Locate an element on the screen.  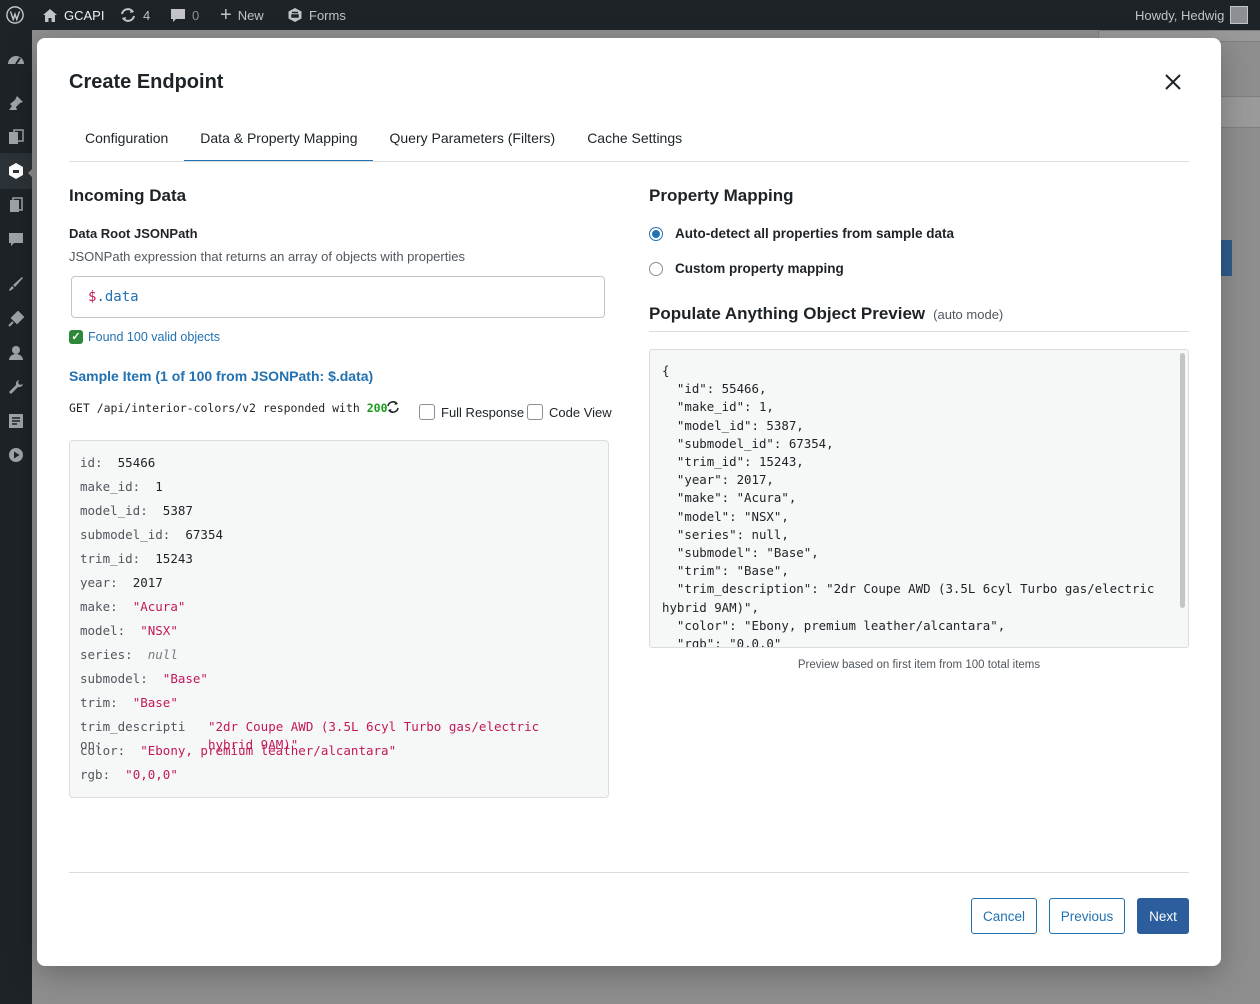
account-menu: Howdy, Hedwig is located at coordinates (1192, 15).